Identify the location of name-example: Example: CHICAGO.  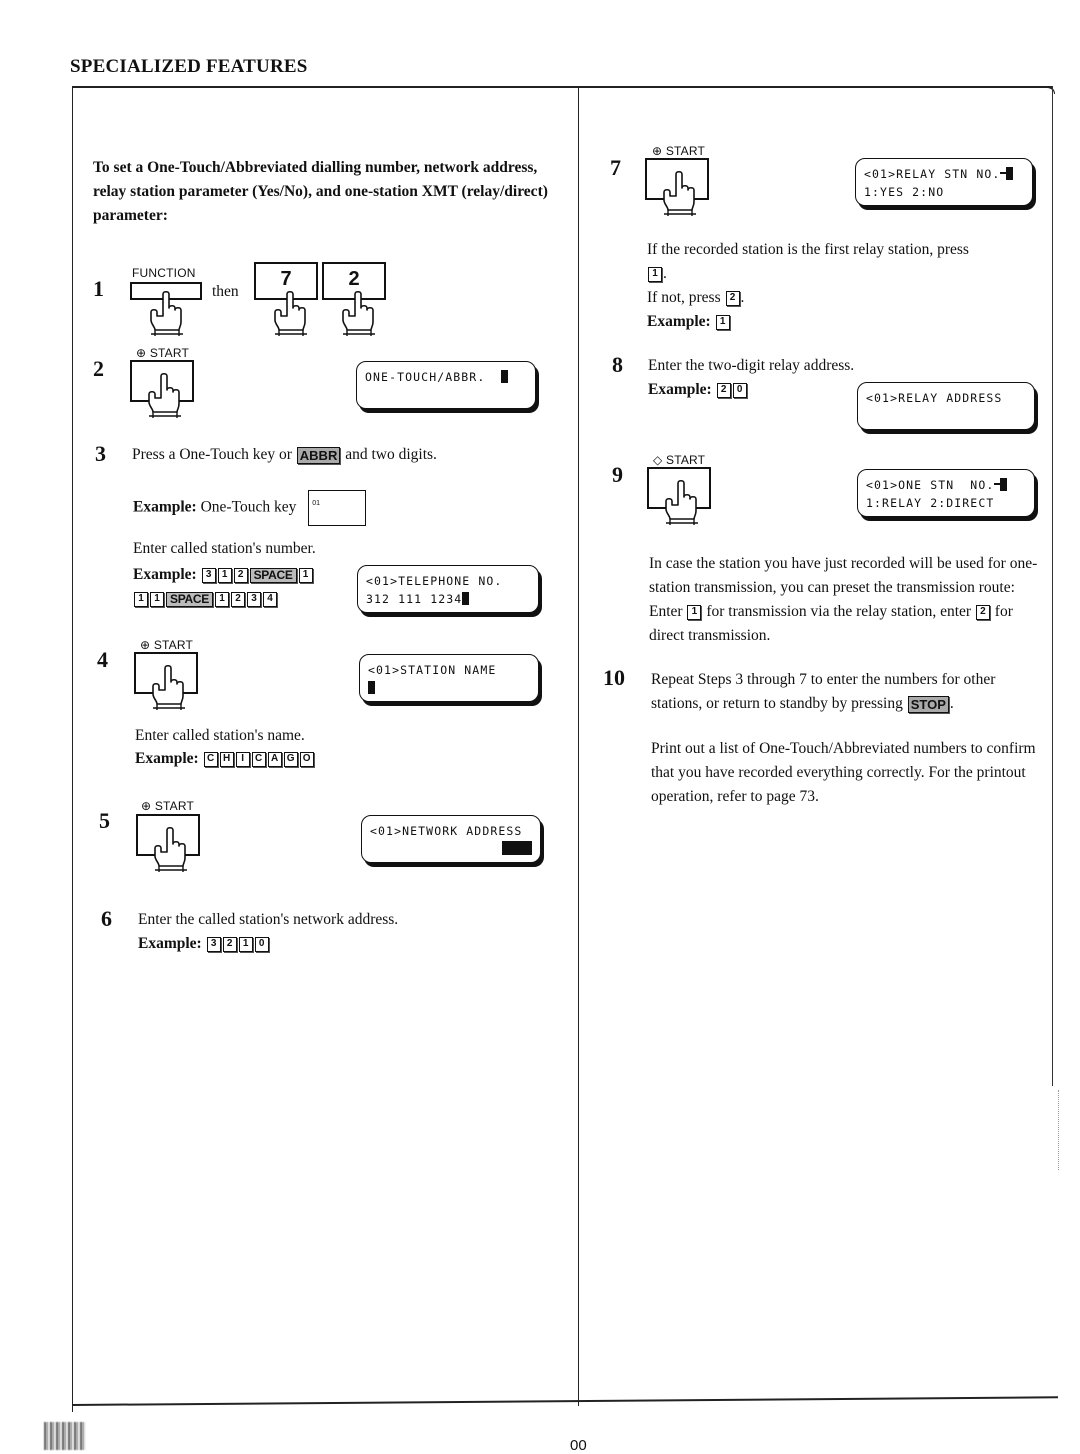
(225, 759).